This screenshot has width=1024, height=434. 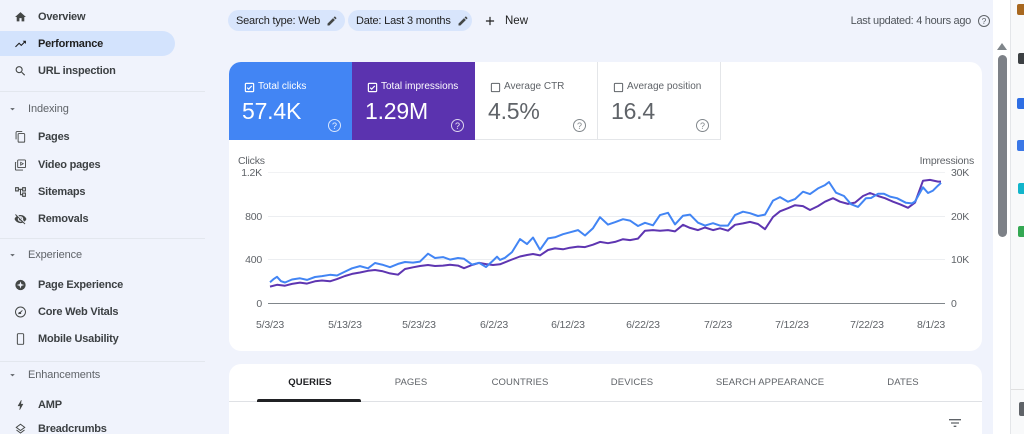 What do you see at coordinates (494, 325) in the screenshot?
I see `svg-text: 6/2/23` at bounding box center [494, 325].